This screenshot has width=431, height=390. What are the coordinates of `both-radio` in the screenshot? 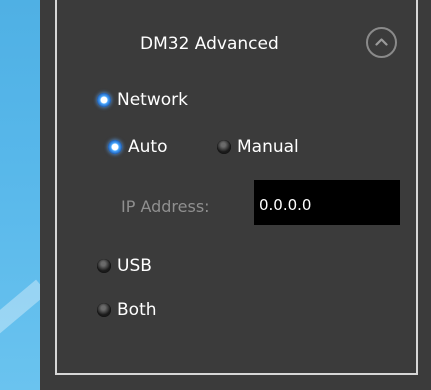 It's located at (104, 310).